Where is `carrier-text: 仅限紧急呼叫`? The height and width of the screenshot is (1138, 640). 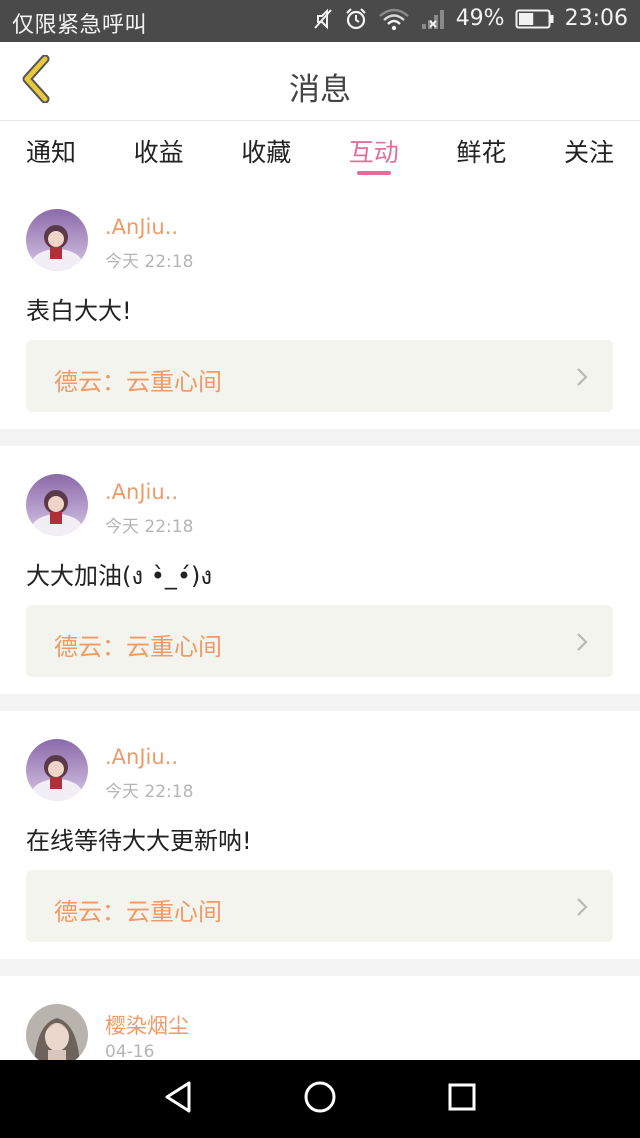 carrier-text: 仅限紧急呼叫 is located at coordinates (80, 25).